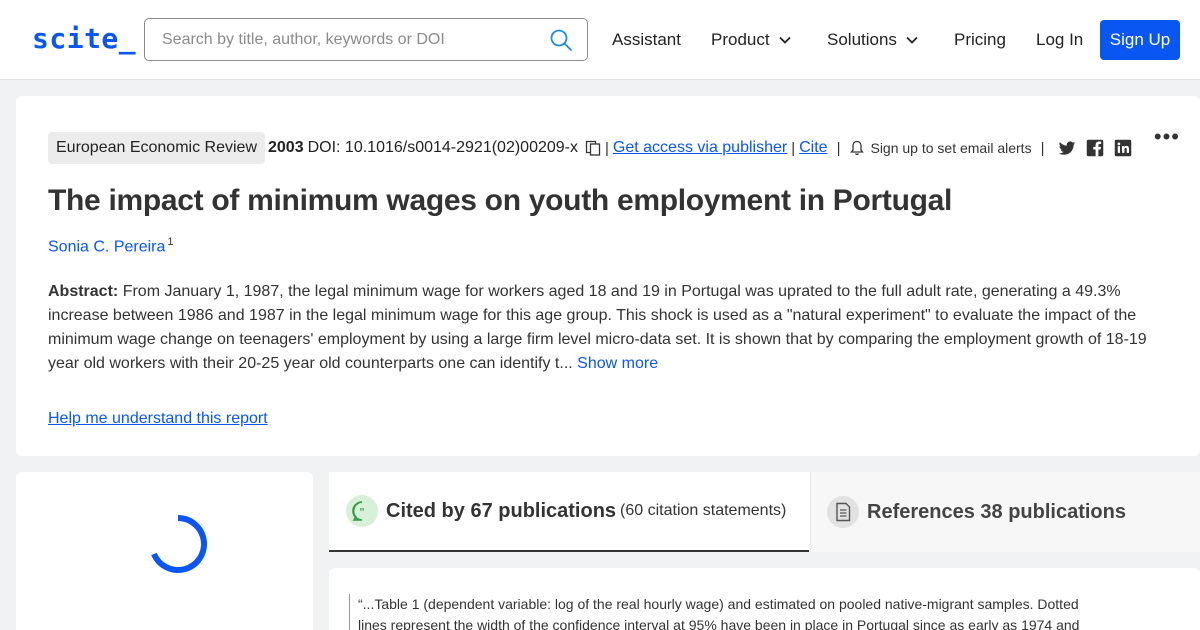 Image resolution: width=1200 pixels, height=630 pixels. I want to click on nav-pricing: Pricing, so click(980, 40).